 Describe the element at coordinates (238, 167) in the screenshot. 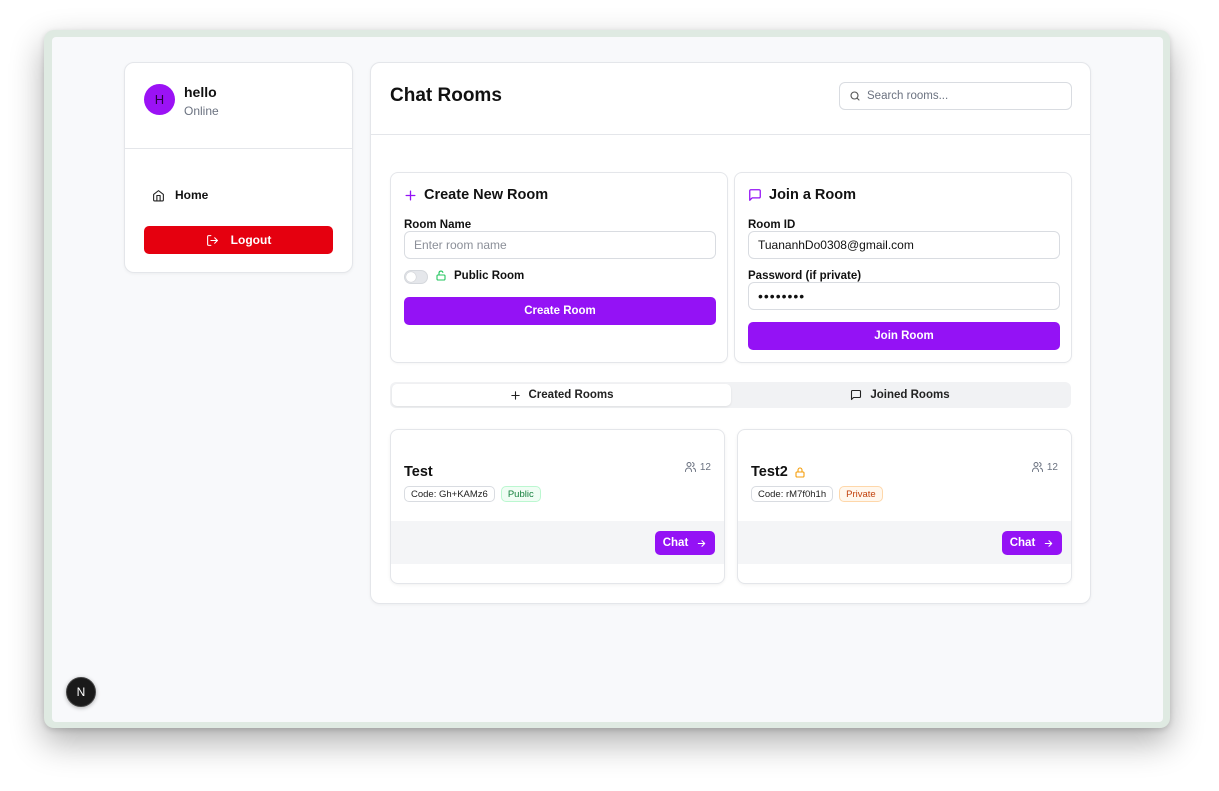

I see `sidebar: H hello Online Home Logout` at that location.